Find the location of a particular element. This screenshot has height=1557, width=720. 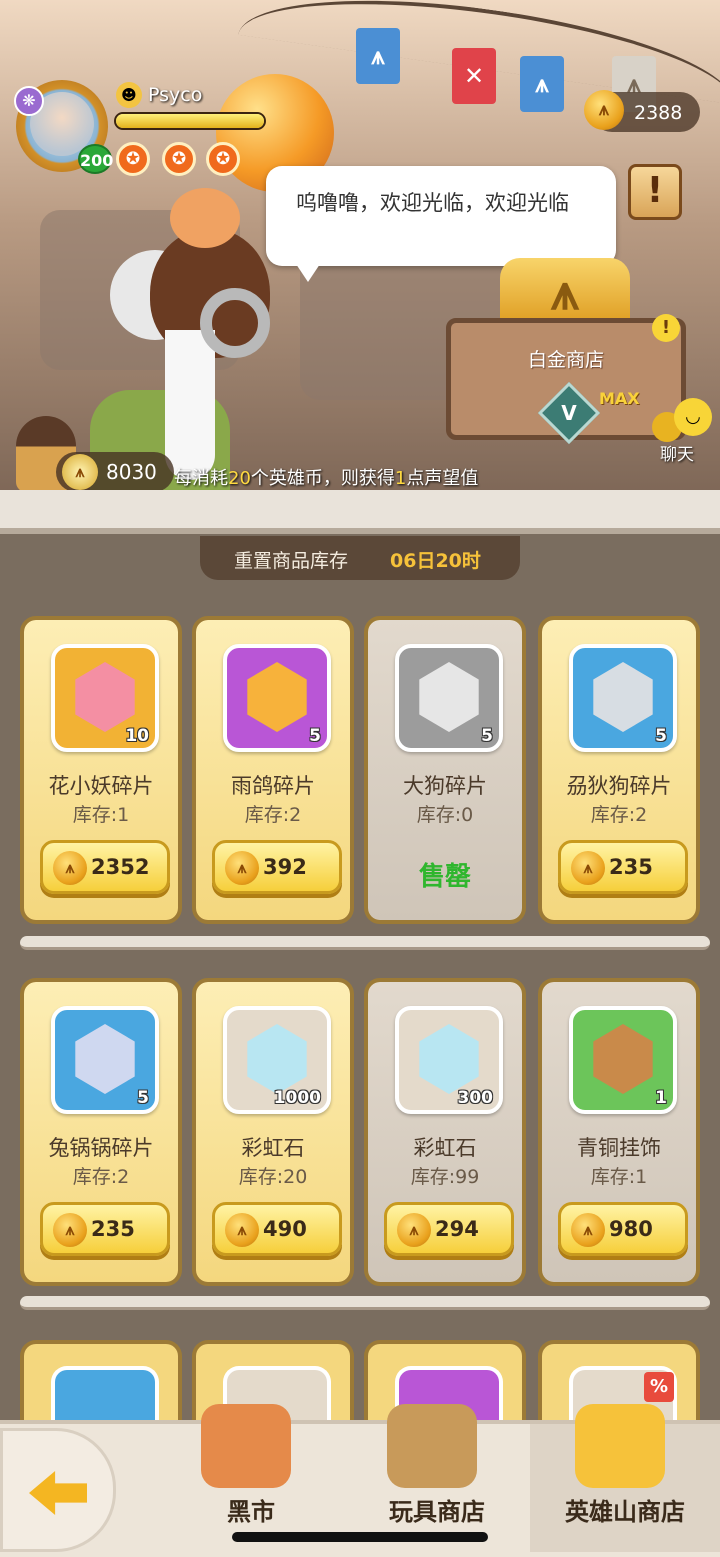

item-price: 392 is located at coordinates (285, 867).